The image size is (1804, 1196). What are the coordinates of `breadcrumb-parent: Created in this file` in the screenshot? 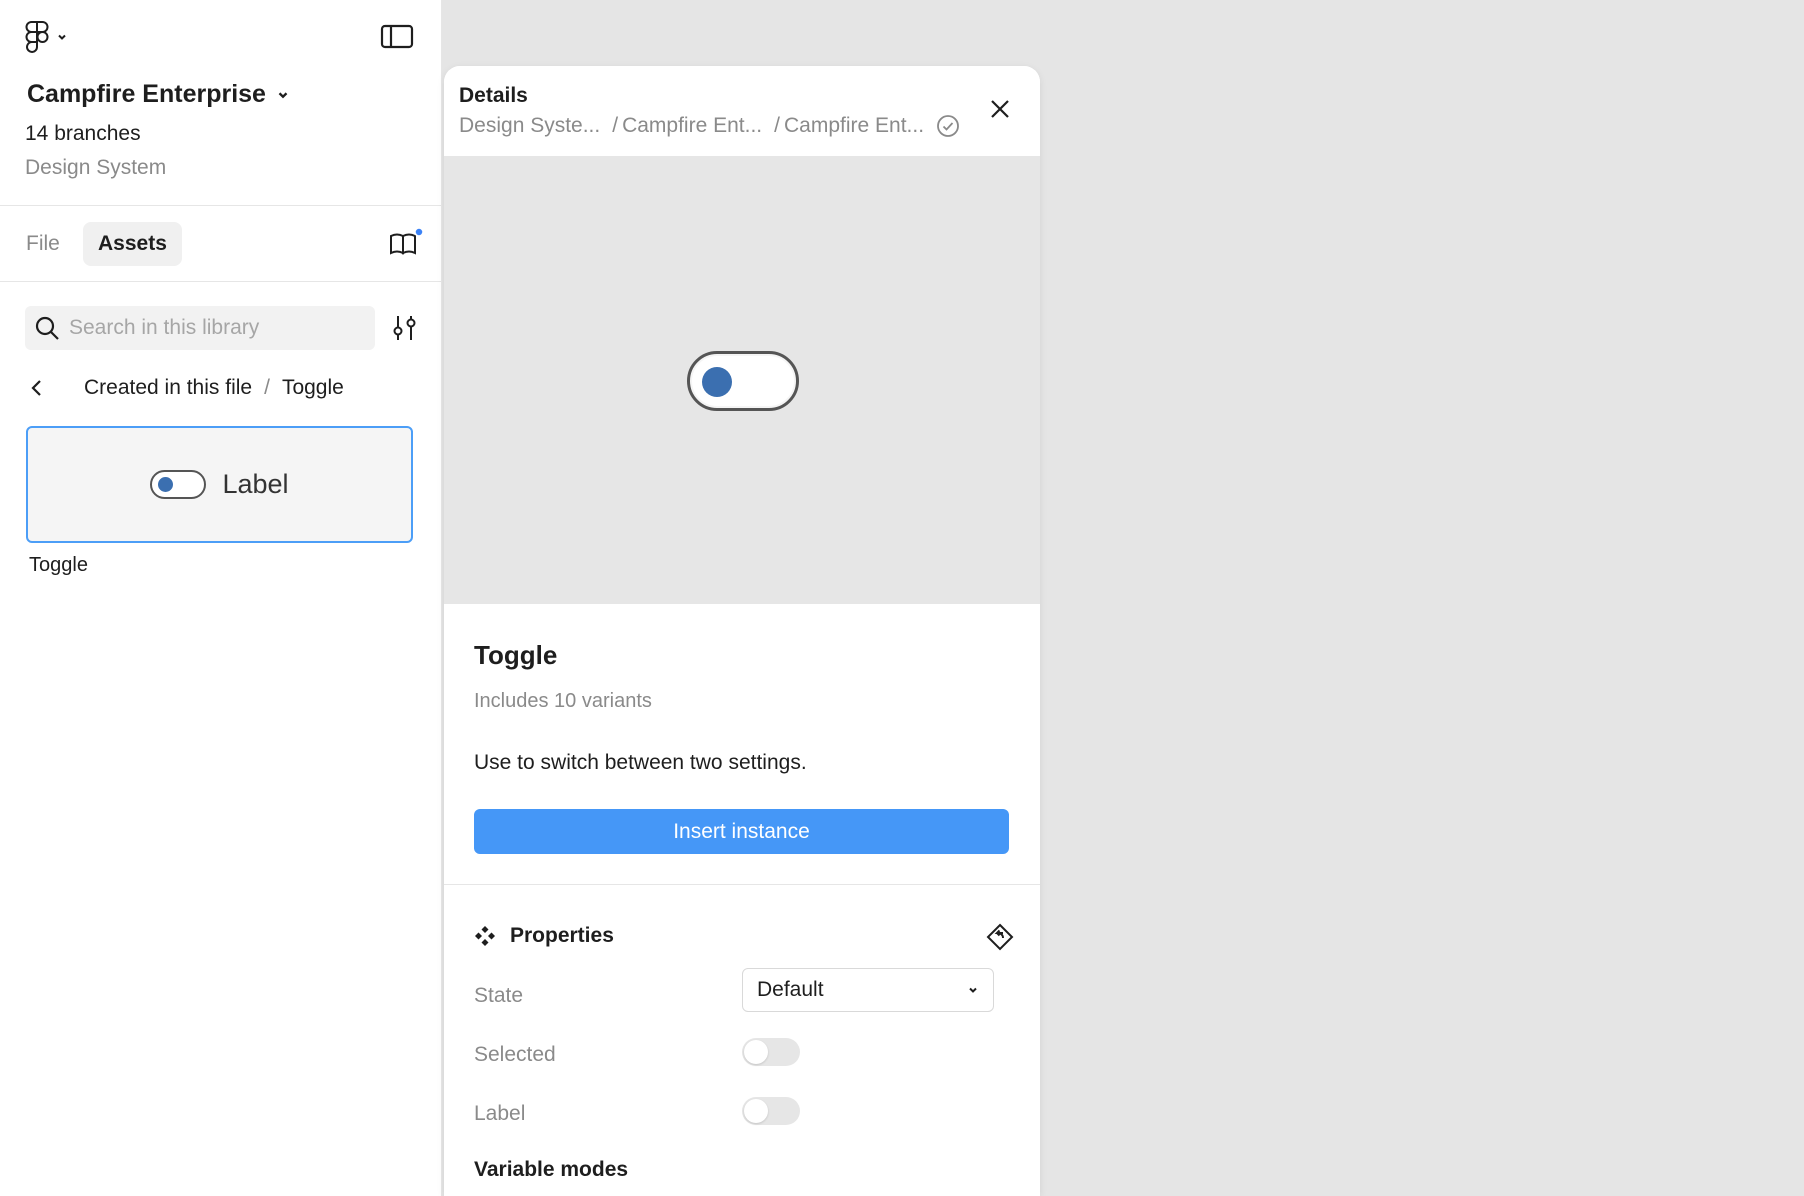 It's located at (168, 388).